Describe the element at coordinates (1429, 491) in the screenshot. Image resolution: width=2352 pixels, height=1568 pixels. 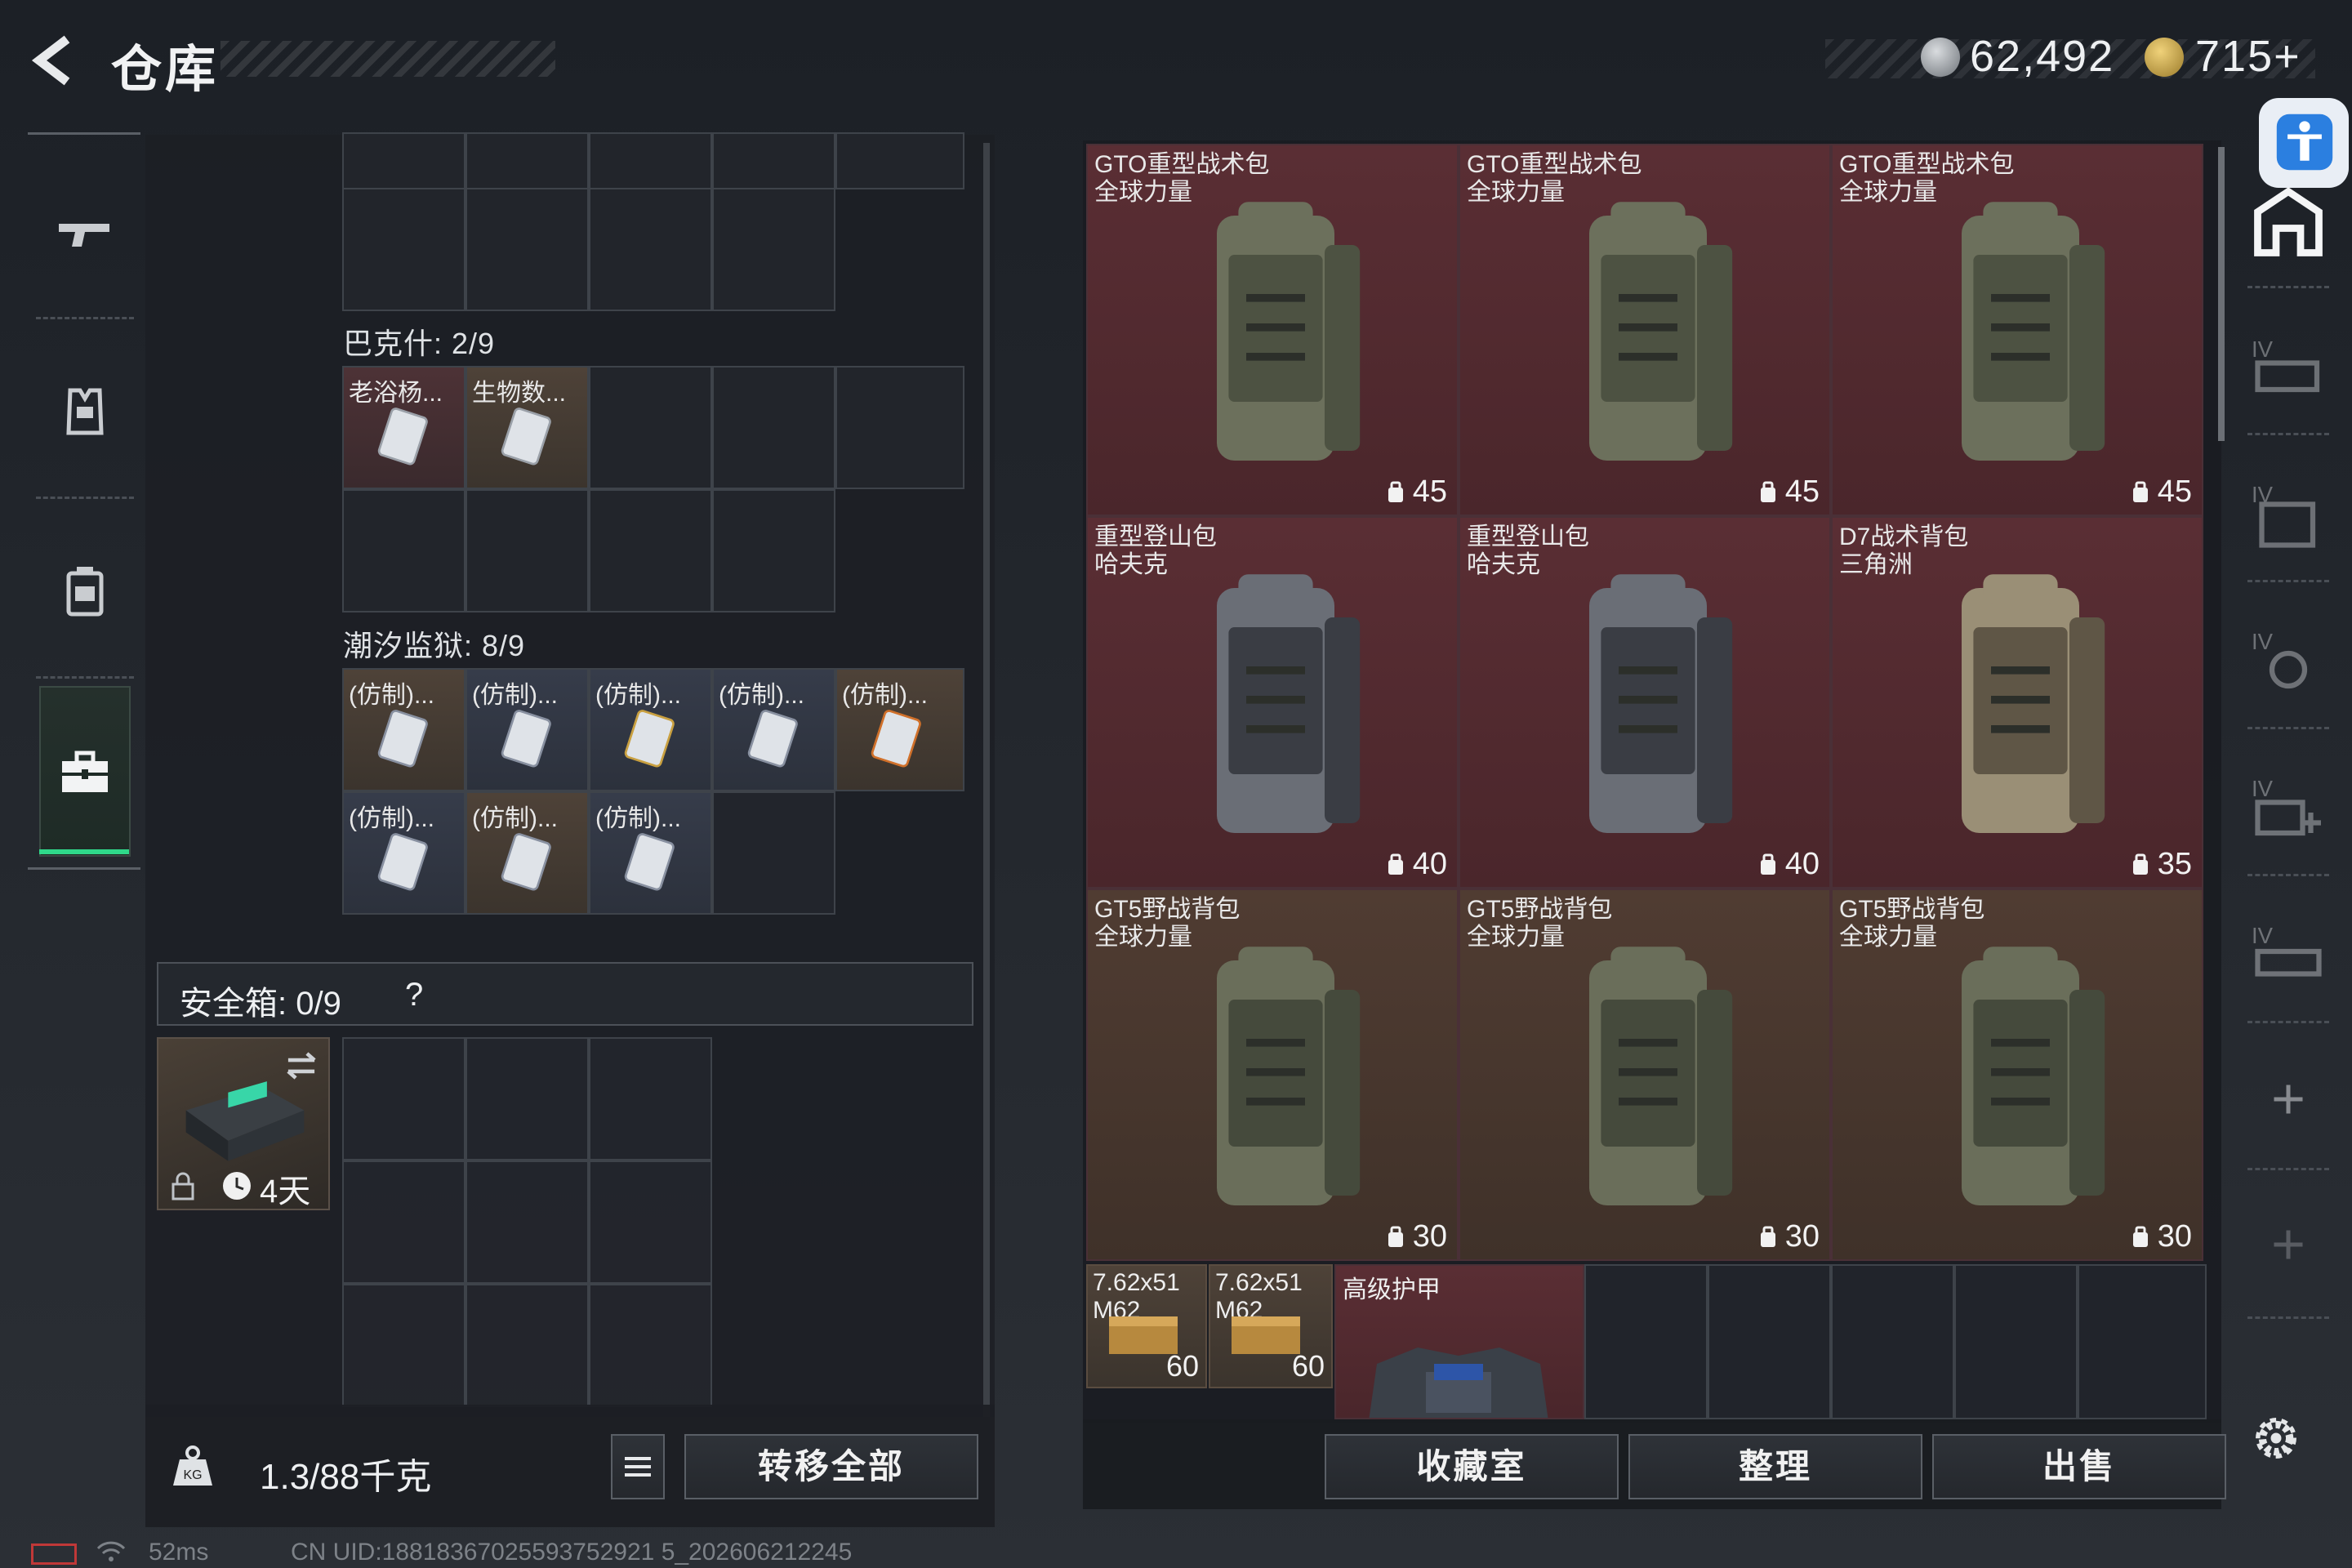
I see `capacity-value: 45` at that location.